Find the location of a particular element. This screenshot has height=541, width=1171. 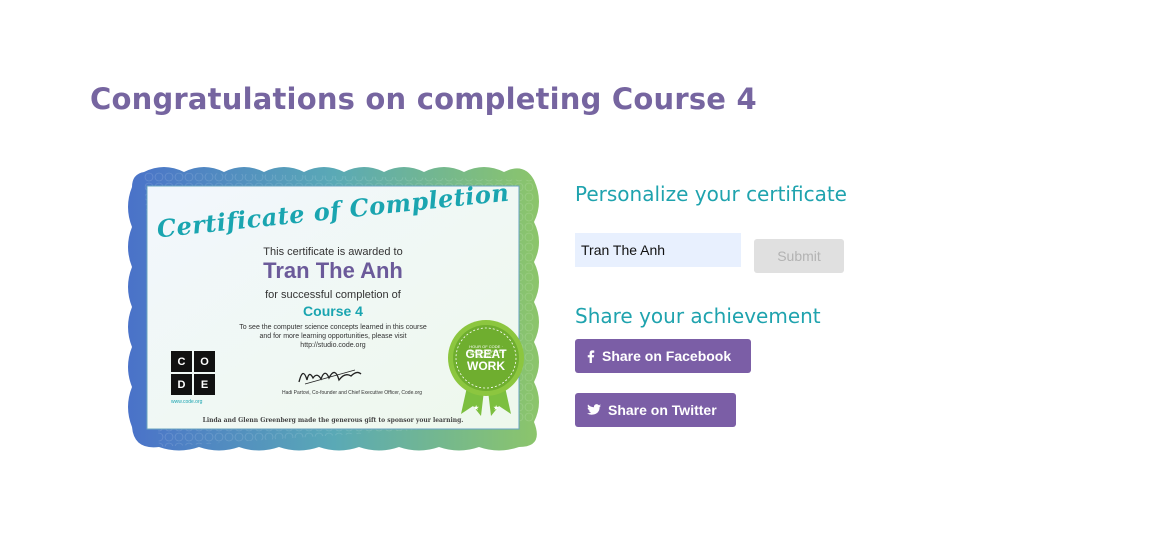

share-facebook-button: Share on Facebook is located at coordinates (663, 356).